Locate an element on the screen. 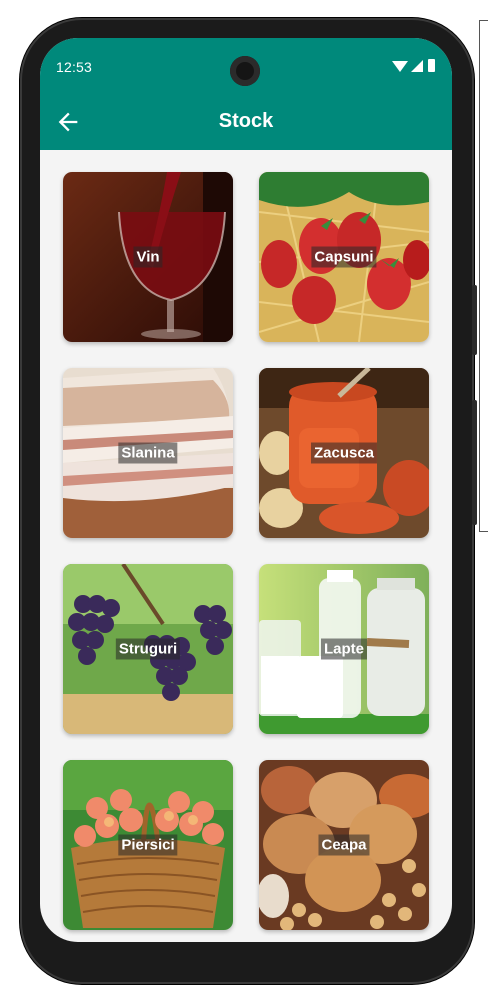  signal-icon is located at coordinates (417, 66).